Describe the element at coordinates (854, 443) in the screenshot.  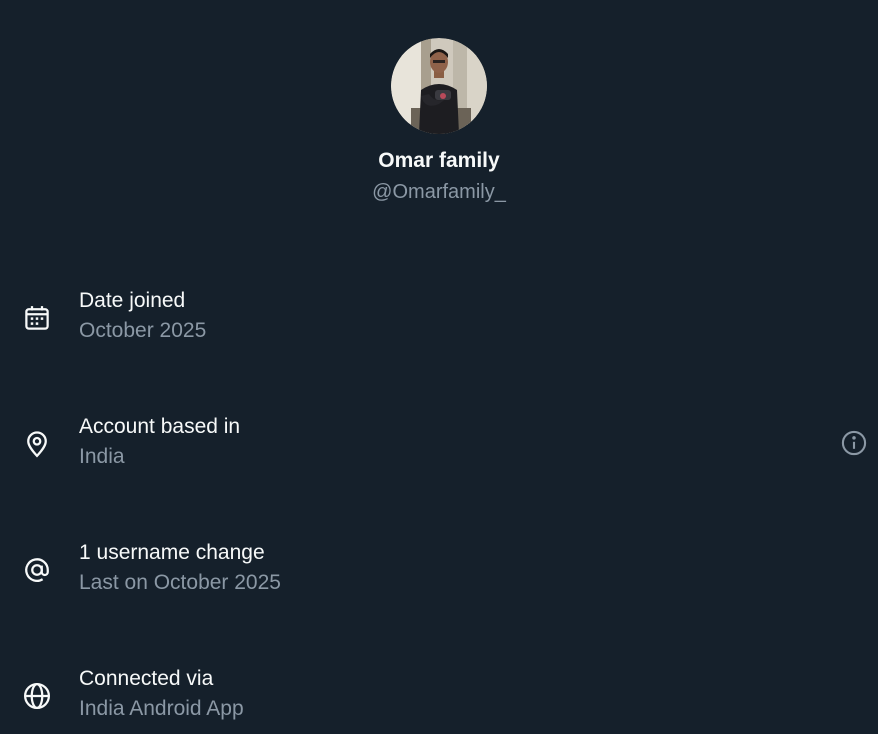
I see `info-icon` at that location.